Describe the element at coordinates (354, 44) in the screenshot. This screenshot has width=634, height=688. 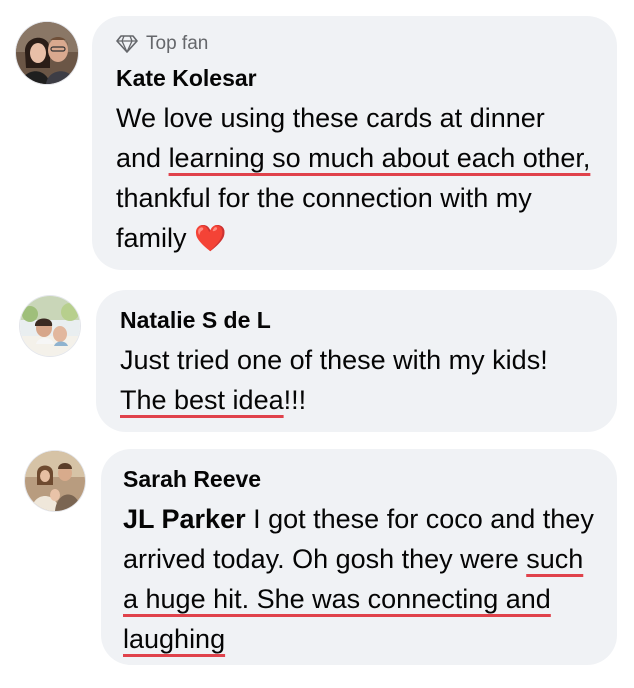
I see `top-fan-badge: Top fan` at that location.